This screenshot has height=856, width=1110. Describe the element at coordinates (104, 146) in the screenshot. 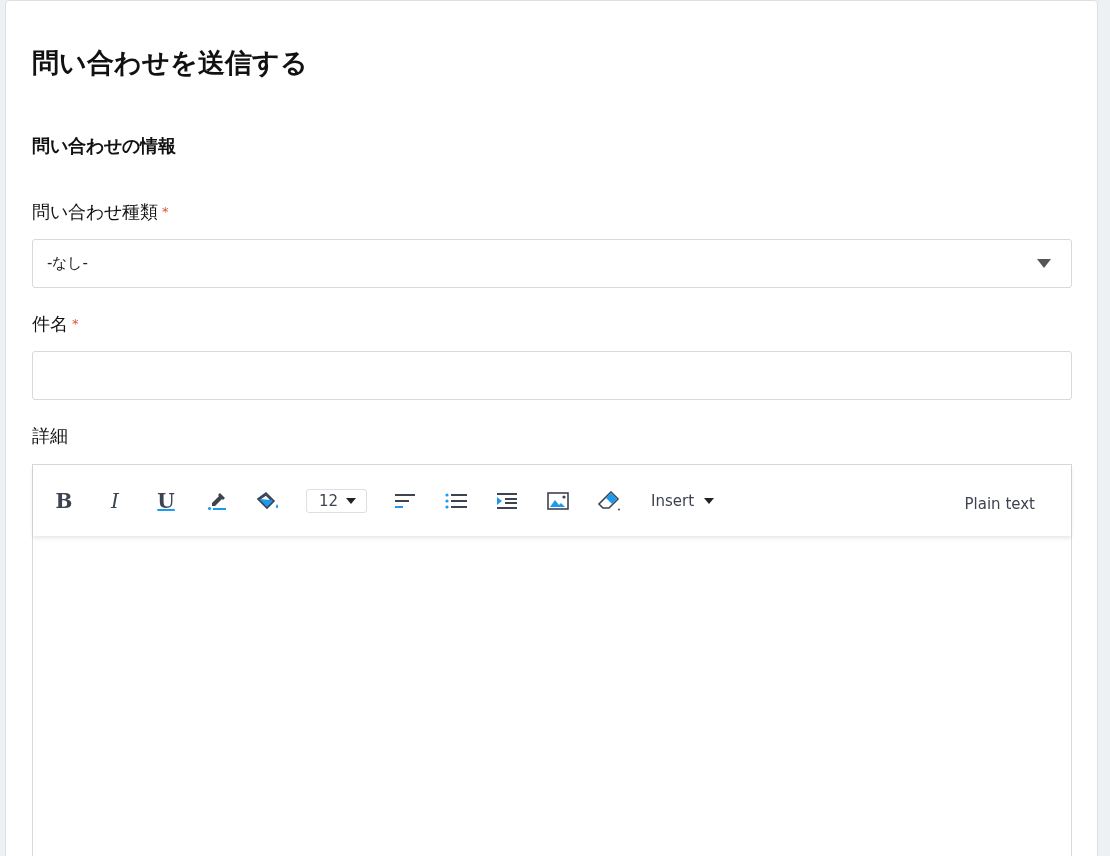

I see `section-heading: 問い合わせの情報` at that location.